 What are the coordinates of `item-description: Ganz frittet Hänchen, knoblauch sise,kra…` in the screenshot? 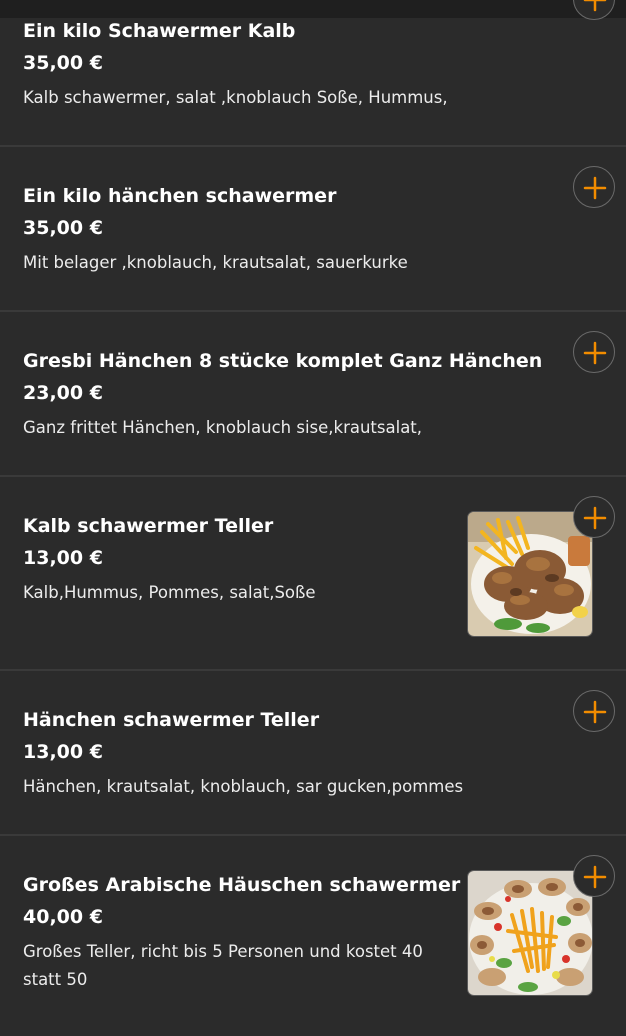 It's located at (223, 427).